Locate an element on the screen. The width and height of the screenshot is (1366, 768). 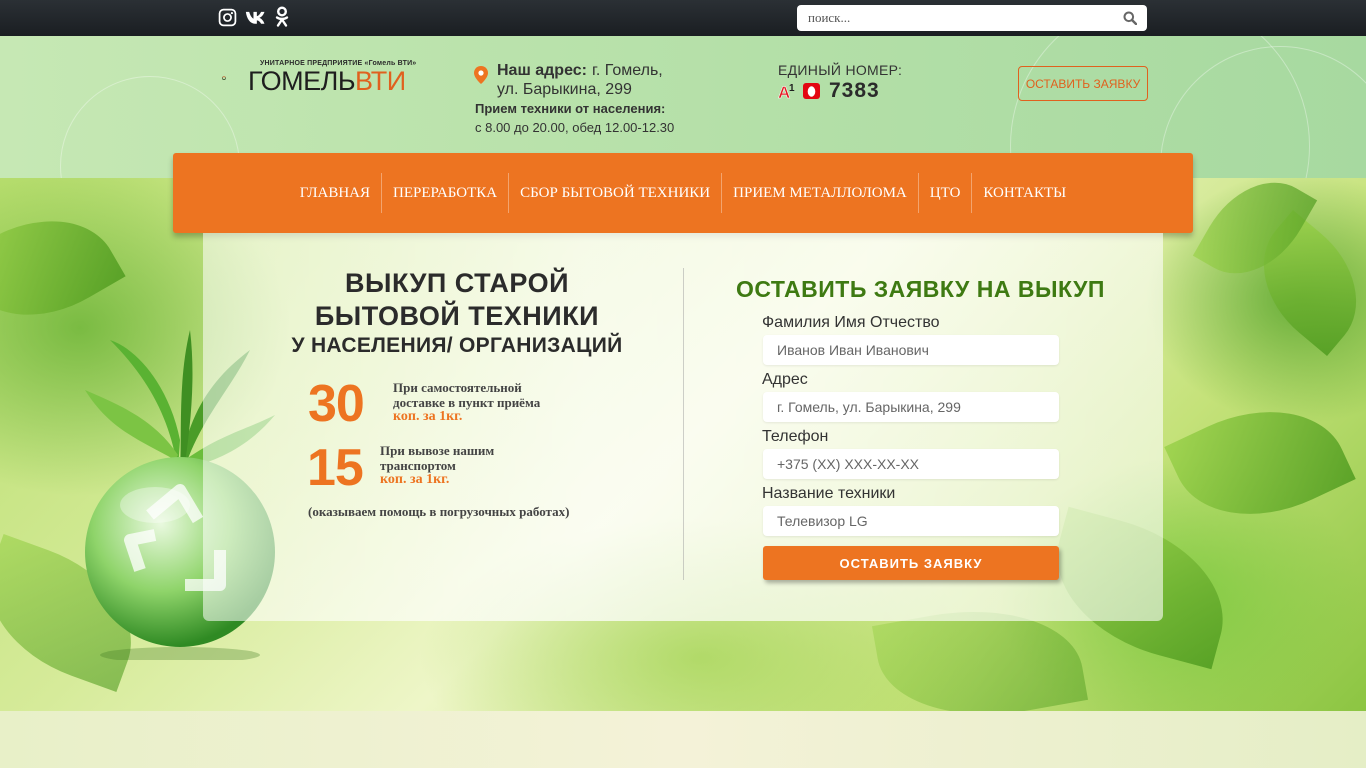
mts-icon is located at coordinates (811, 91).